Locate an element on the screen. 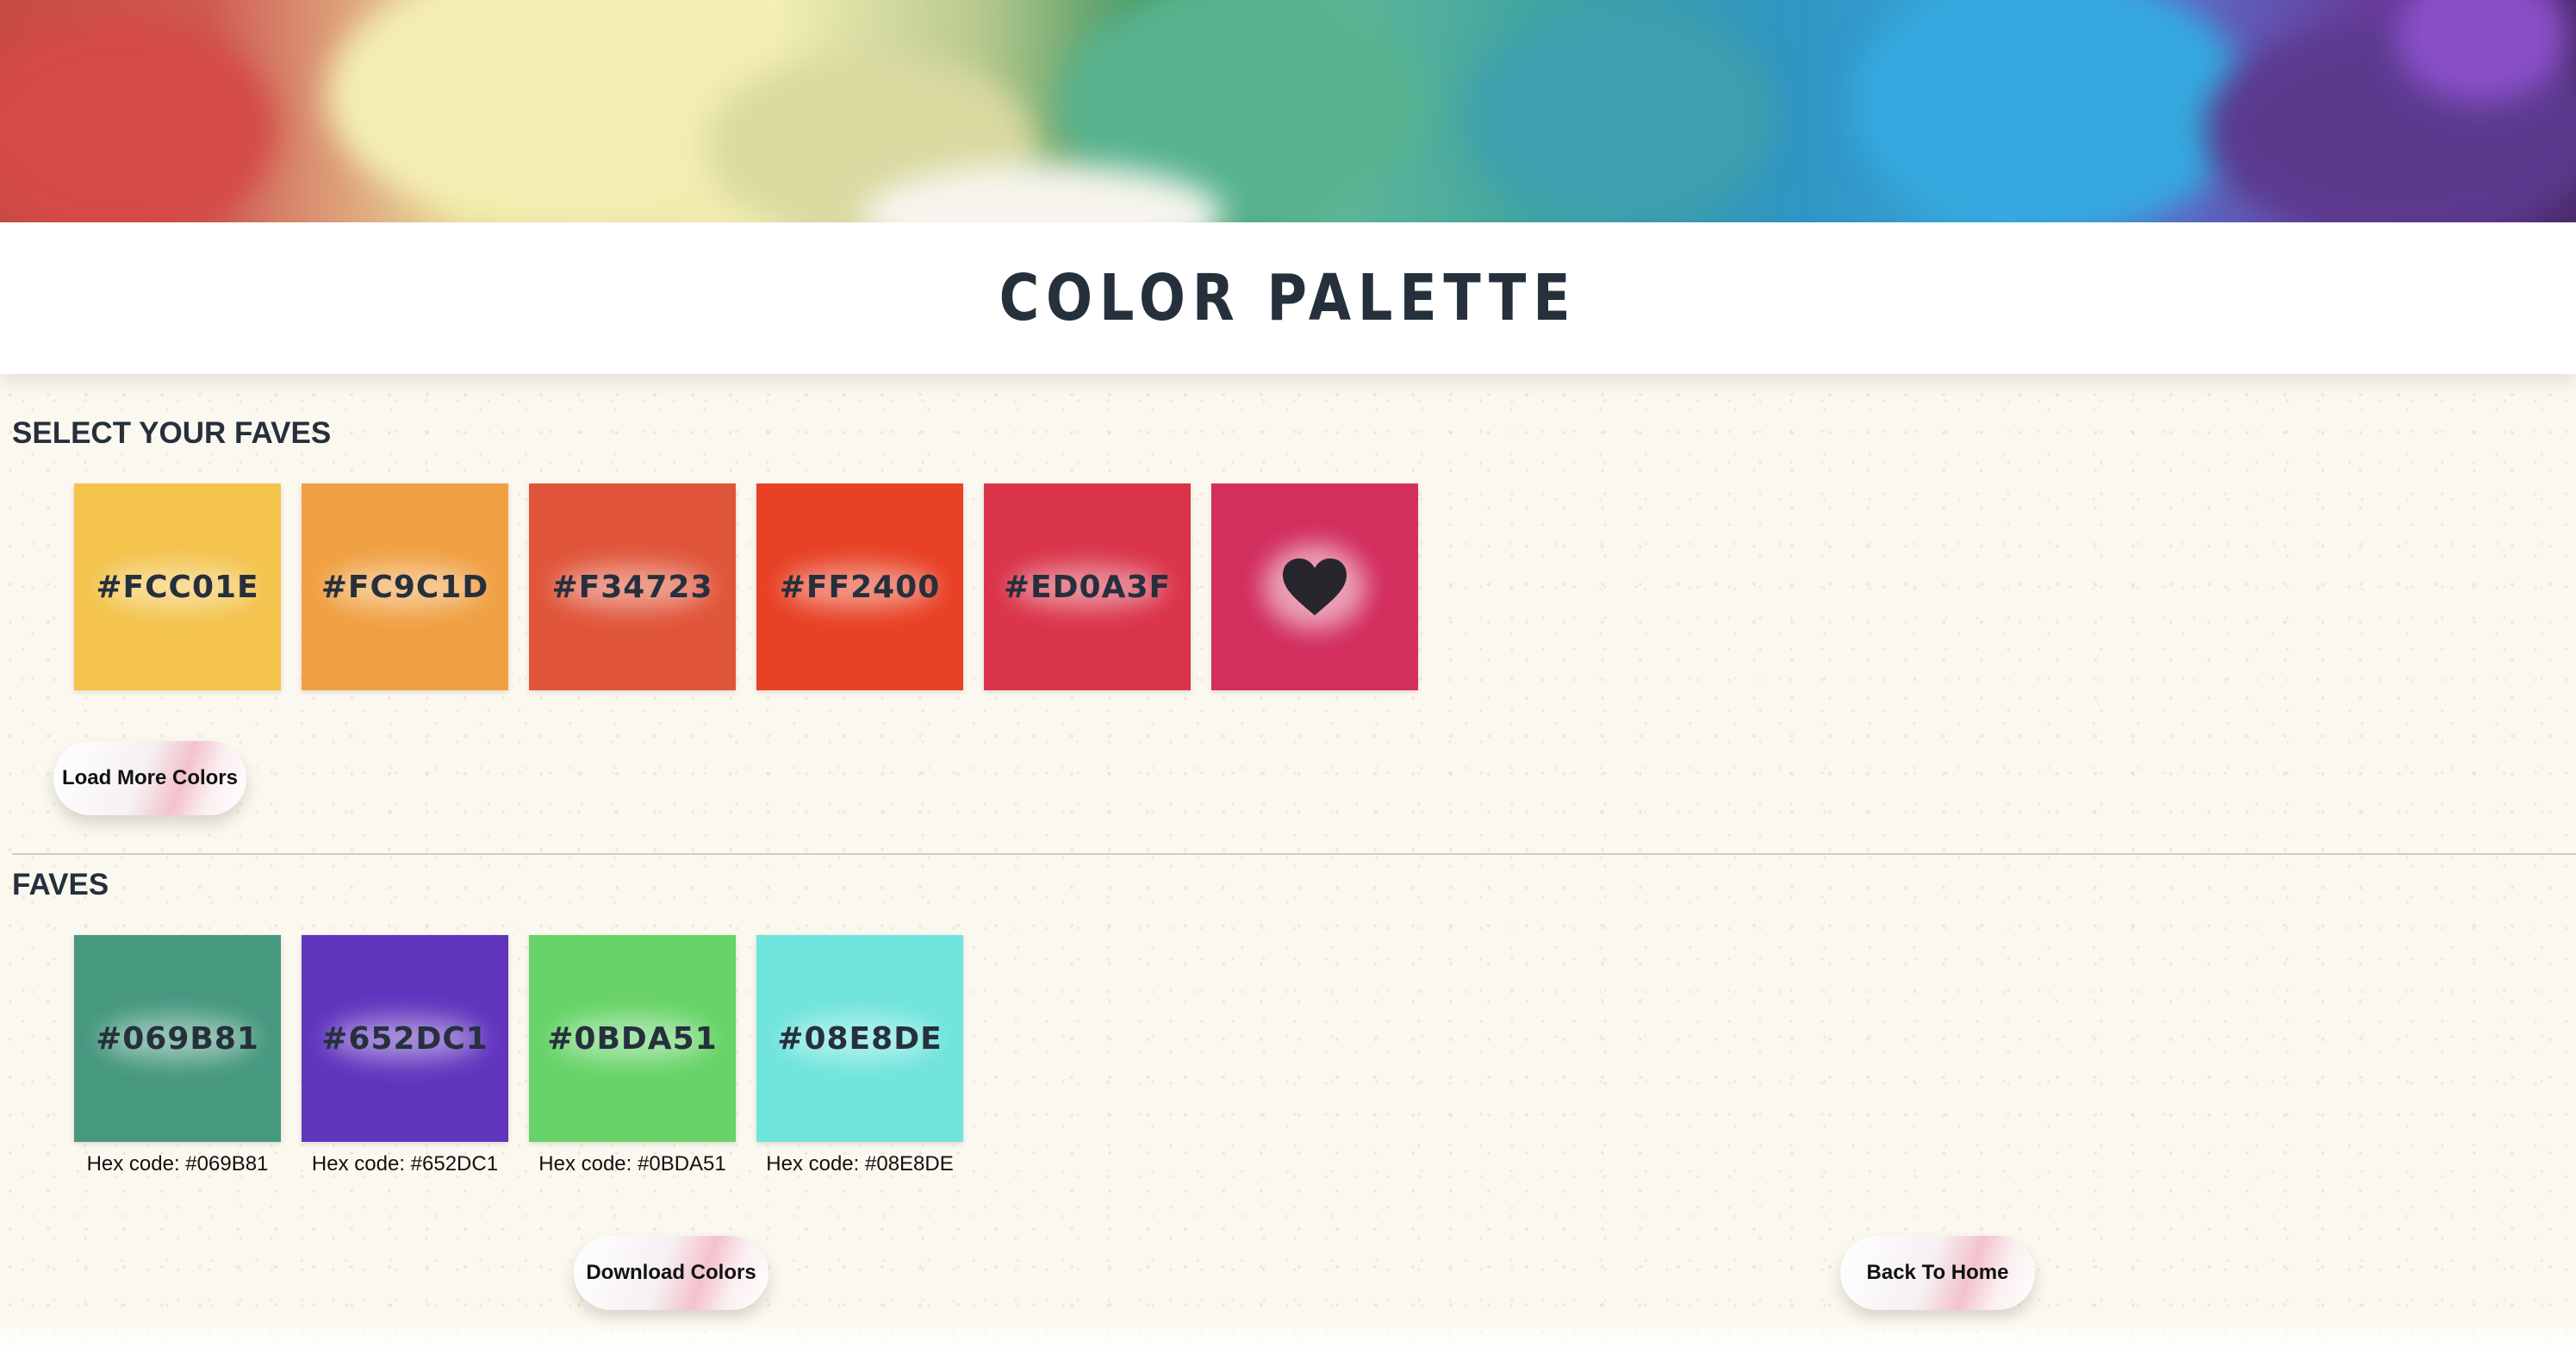 Image resolution: width=2576 pixels, height=1347 pixels. faves-heading: FAVES is located at coordinates (61, 885).